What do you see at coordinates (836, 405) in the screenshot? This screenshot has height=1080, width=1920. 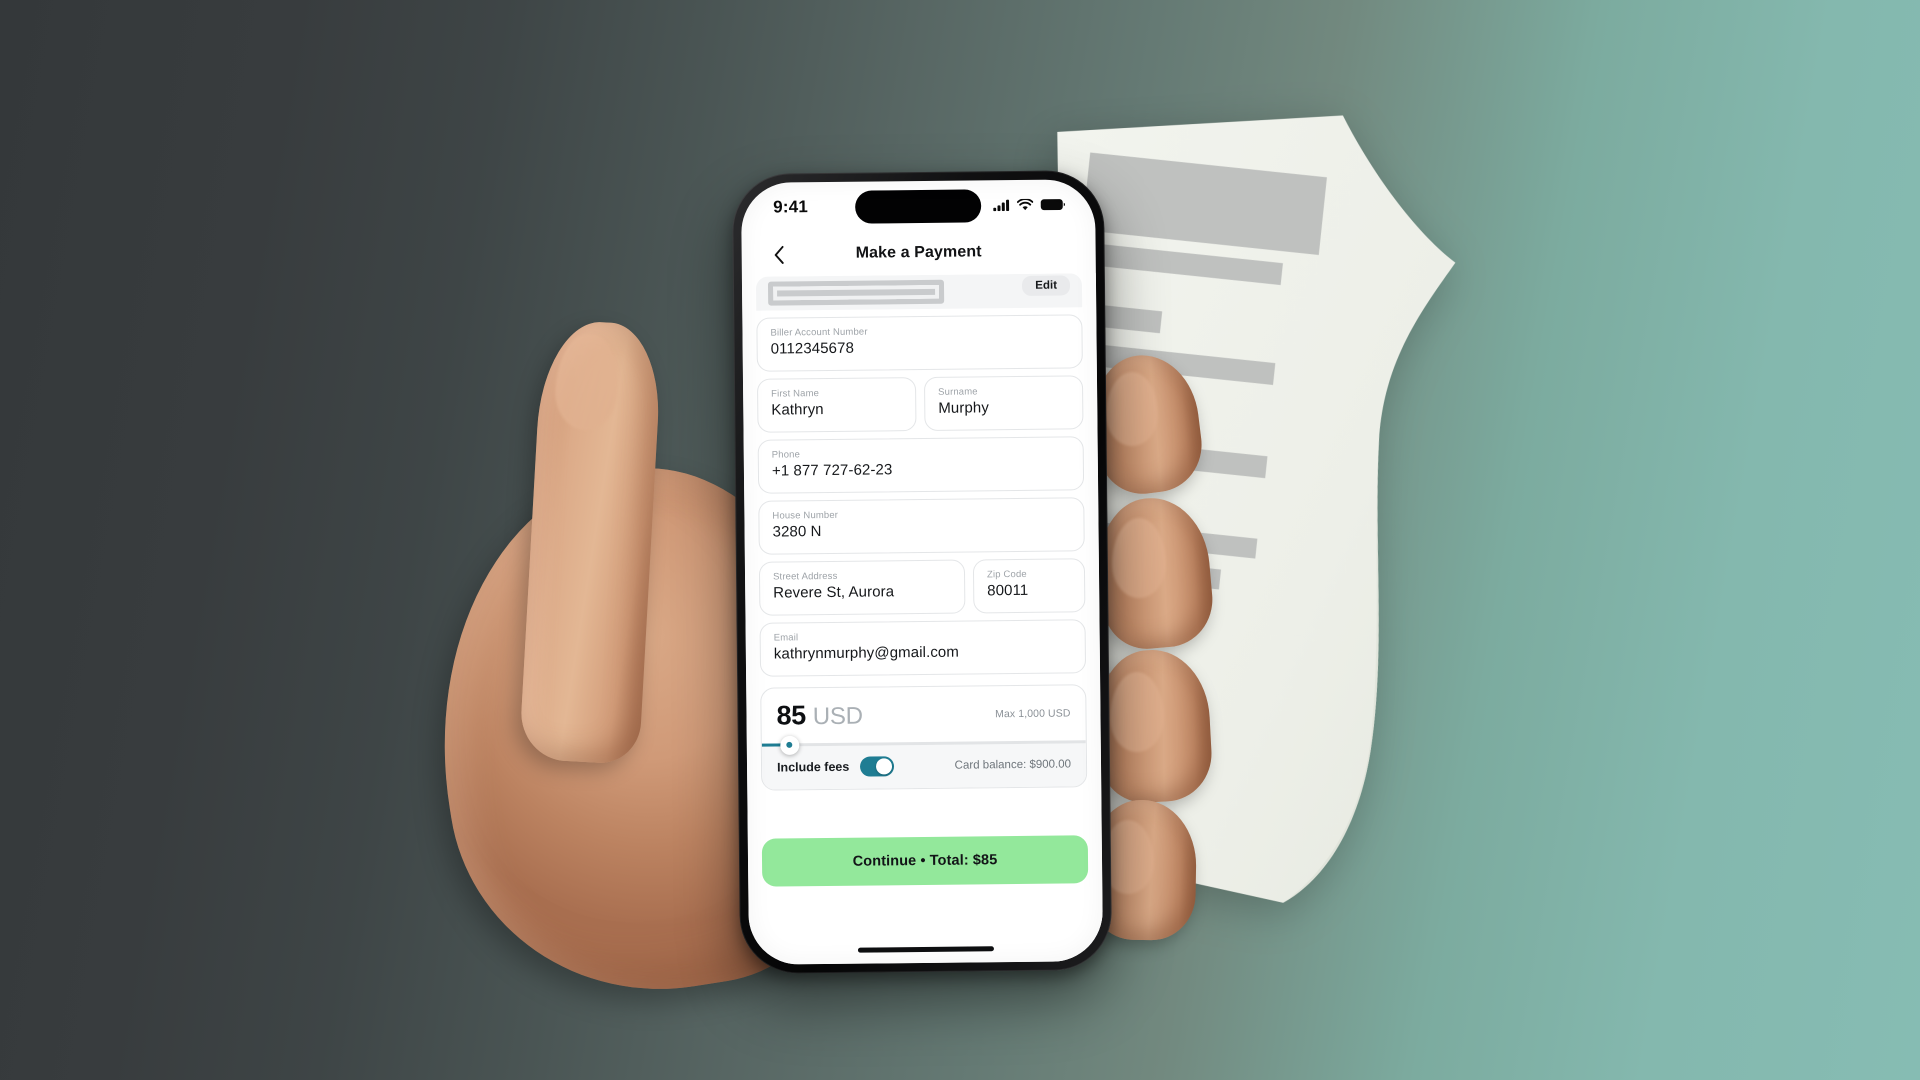 I see `field-first-name: First Name Kathryn` at bounding box center [836, 405].